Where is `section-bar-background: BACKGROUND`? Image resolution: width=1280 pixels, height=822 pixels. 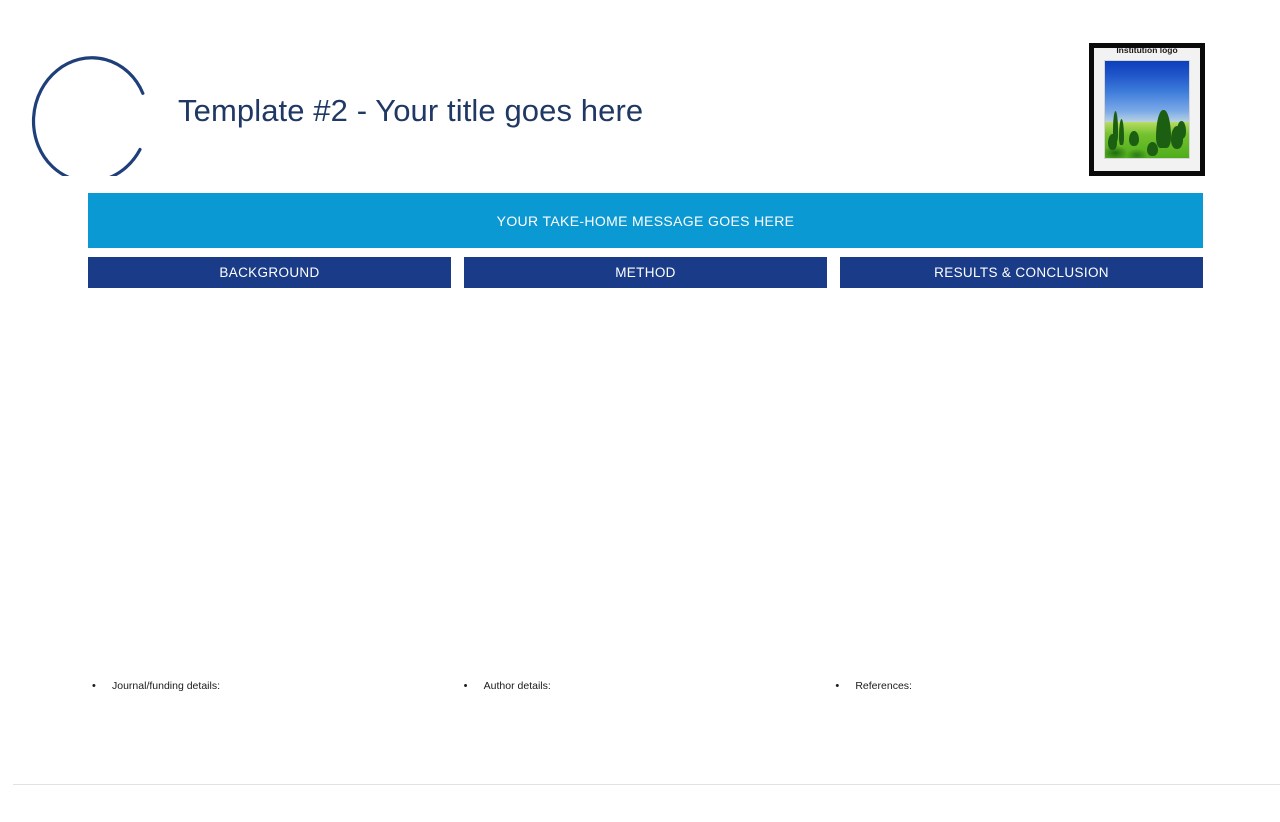
section-bar-background: BACKGROUND is located at coordinates (269, 272).